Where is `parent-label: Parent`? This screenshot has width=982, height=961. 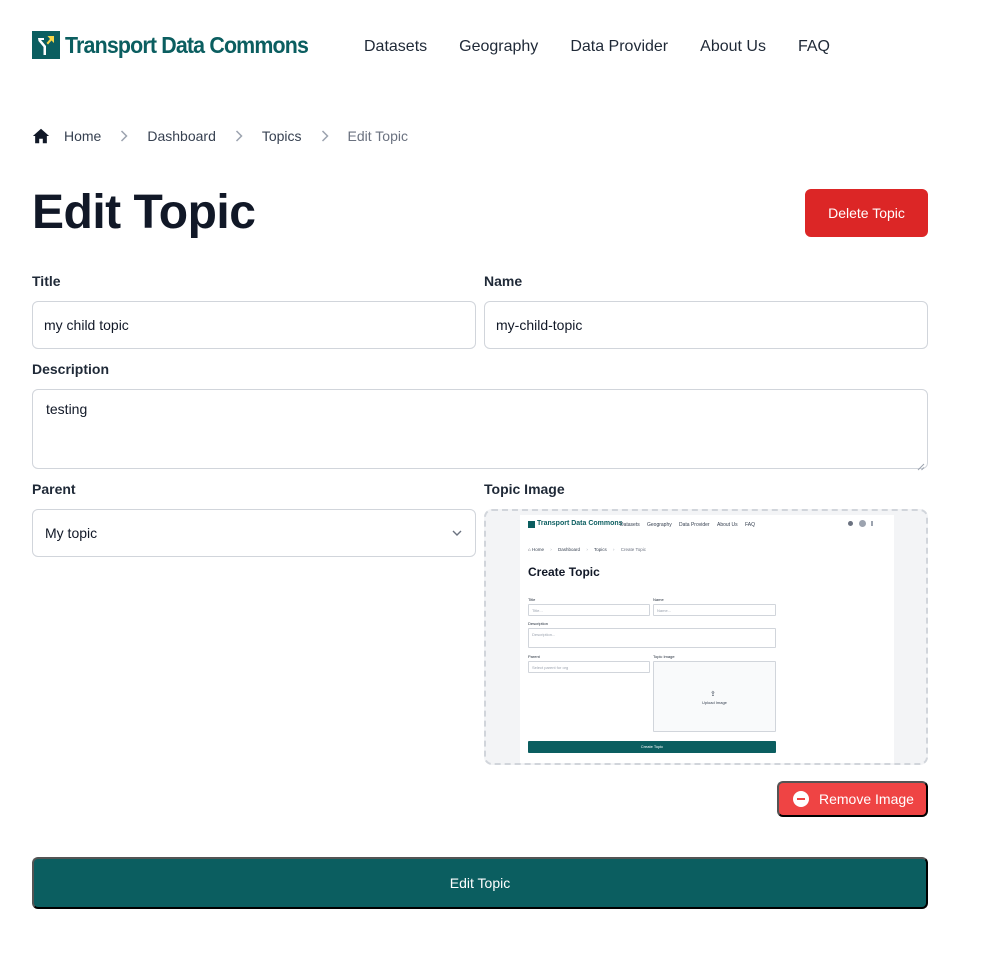 parent-label: Parent is located at coordinates (54, 489).